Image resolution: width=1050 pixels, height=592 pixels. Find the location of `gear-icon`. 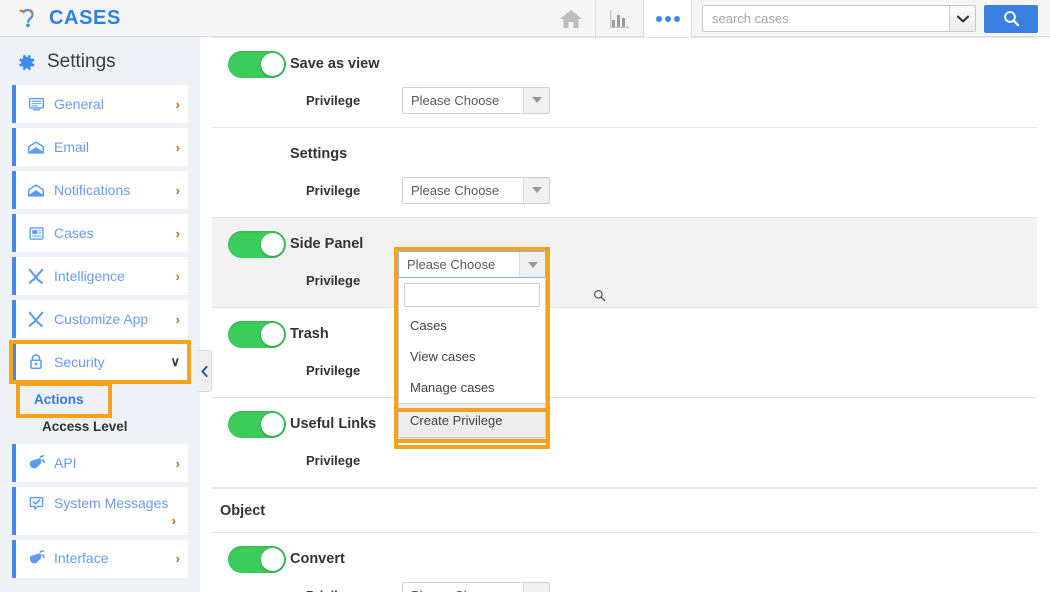

gear-icon is located at coordinates (27, 62).